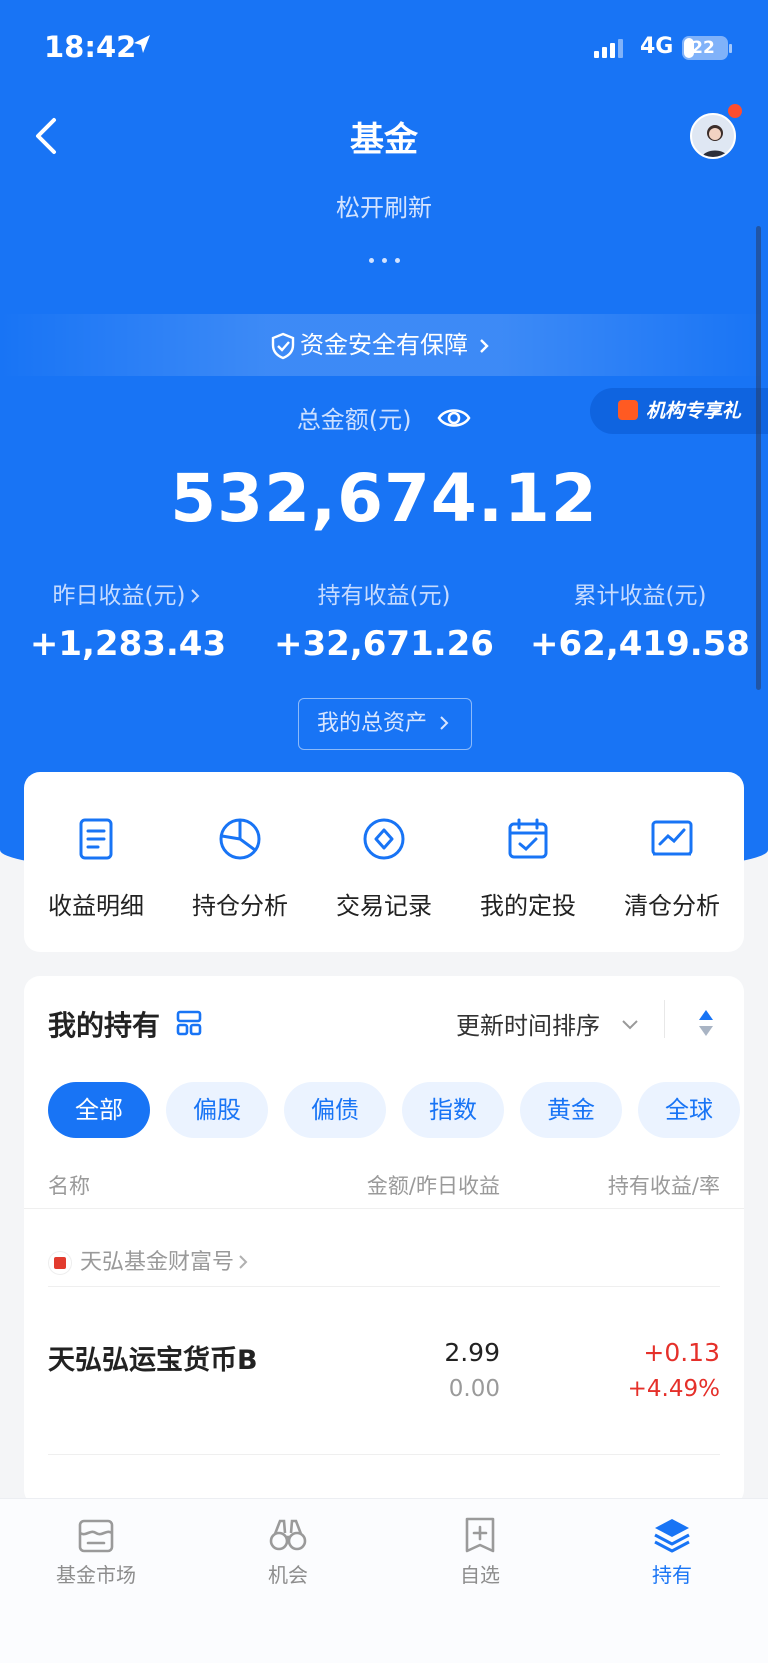  I want to click on layers-icon, so click(672, 1536).